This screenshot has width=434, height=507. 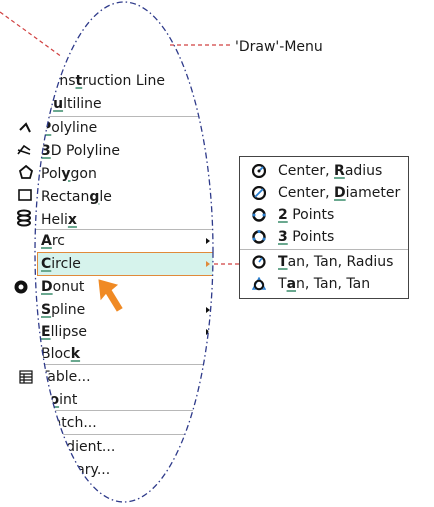 I want to click on submenu-item-tan-tan-tan: Tan, Tan, Tan, so click(x=324, y=284).